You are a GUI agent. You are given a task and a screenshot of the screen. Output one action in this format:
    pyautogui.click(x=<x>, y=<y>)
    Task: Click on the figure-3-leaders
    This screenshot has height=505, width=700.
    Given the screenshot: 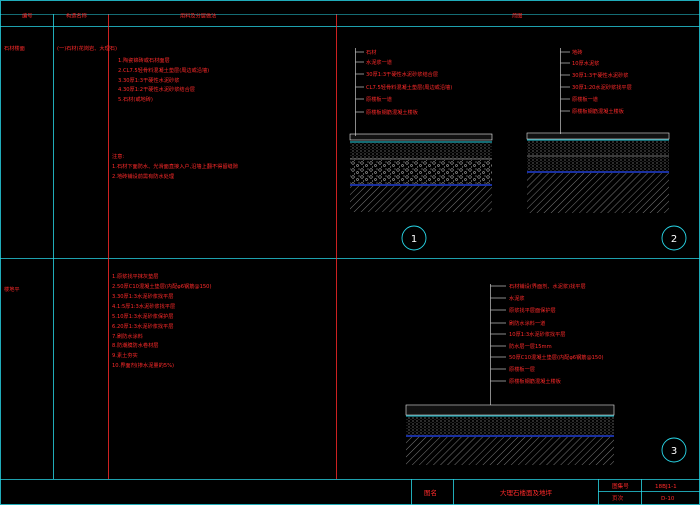 What is the action you would take?
    pyautogui.click(x=498, y=333)
    